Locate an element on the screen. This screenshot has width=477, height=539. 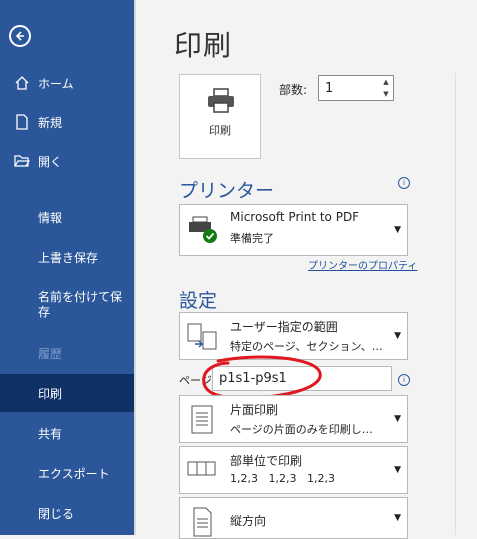
print-button: 印刷 is located at coordinates (220, 116).